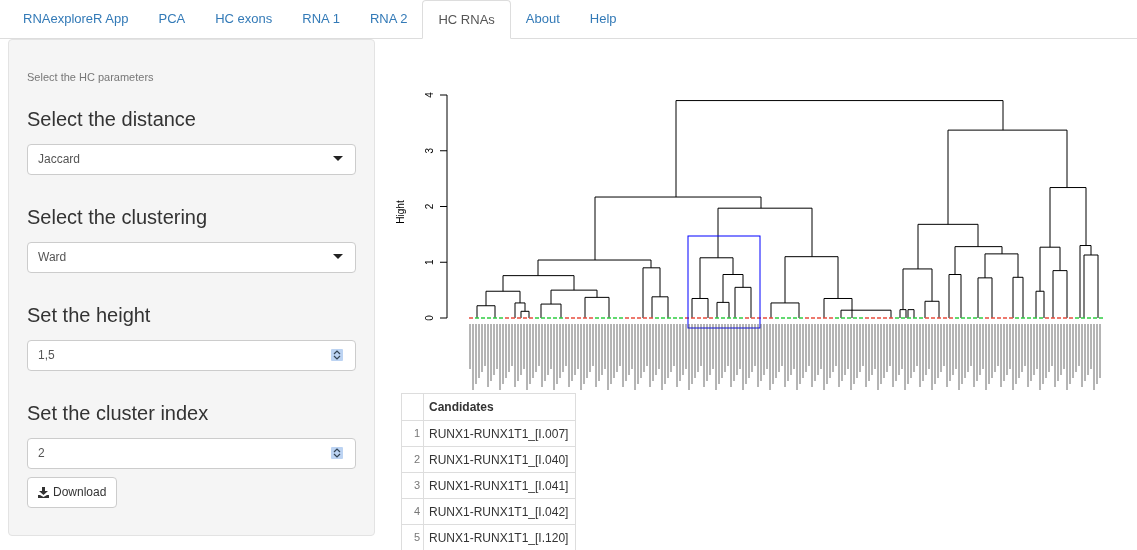 This screenshot has width=1137, height=550. Describe the element at coordinates (191, 453) in the screenshot. I see `number-field: 2` at that location.